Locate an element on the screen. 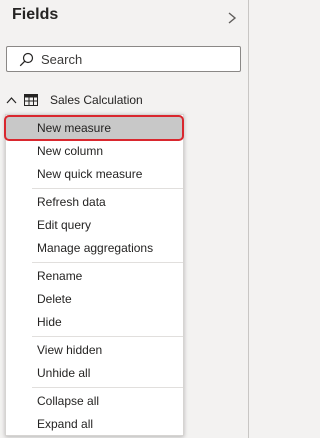  search-input is located at coordinates (138, 59).